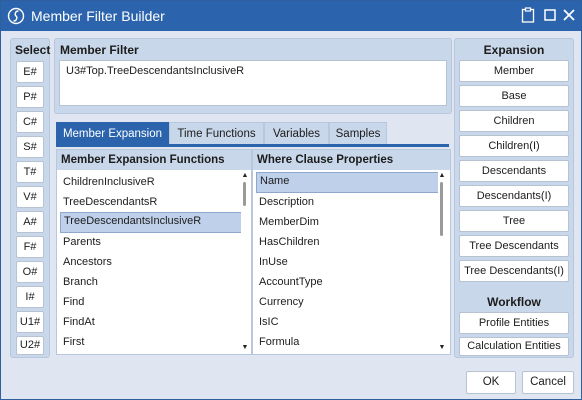 The height and width of the screenshot is (400, 582). Describe the element at coordinates (348, 302) in the screenshot. I see `list-item: Currency` at that location.